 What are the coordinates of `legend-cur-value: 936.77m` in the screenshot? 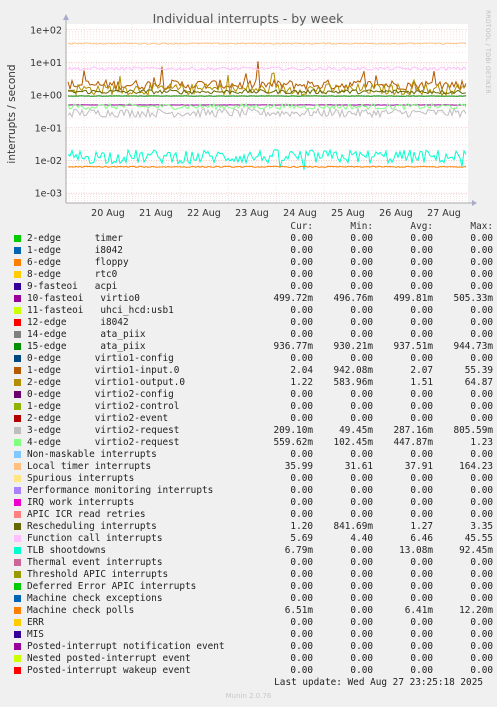 It's located at (293, 346).